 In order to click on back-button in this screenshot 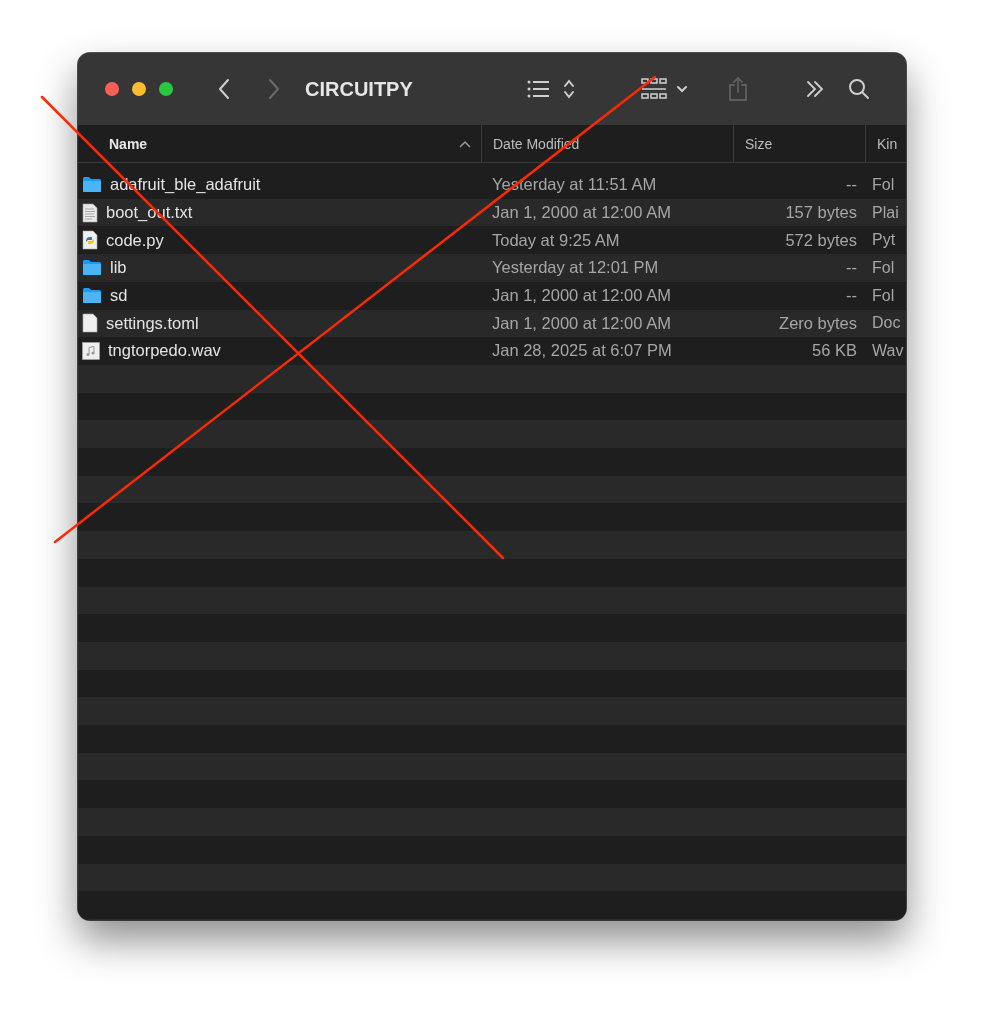, I will do `click(224, 89)`.